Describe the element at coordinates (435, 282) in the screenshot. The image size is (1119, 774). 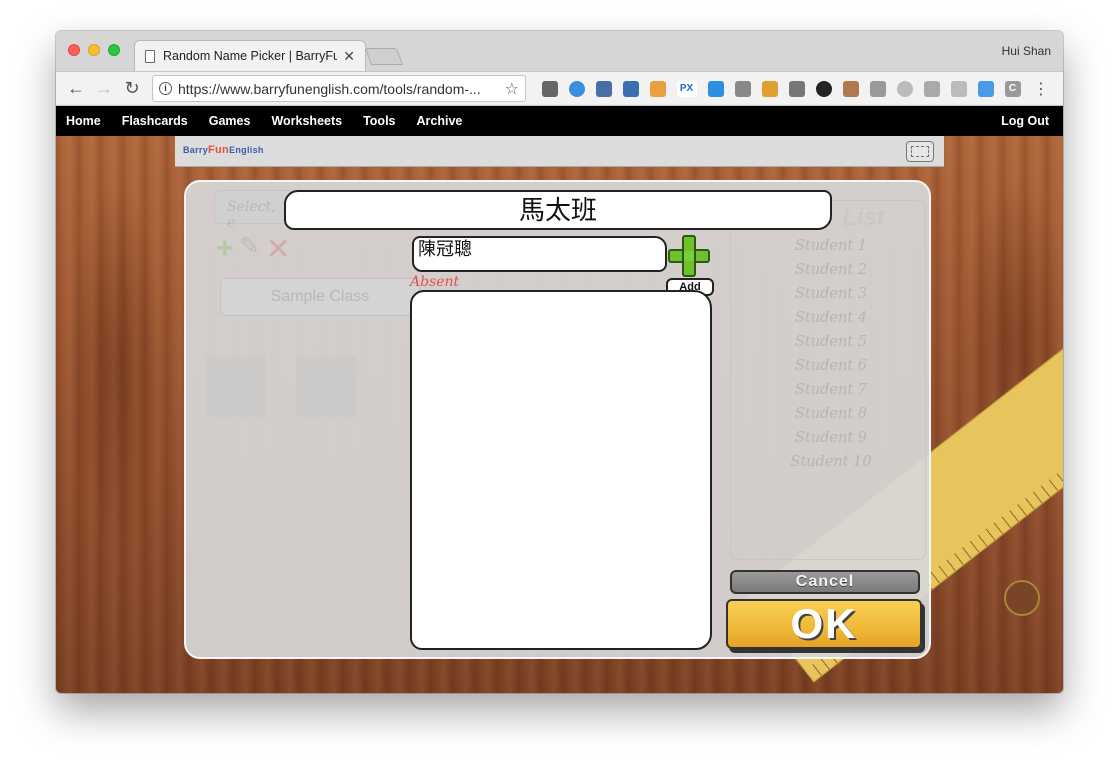
I see `absent-label: Absent` at that location.